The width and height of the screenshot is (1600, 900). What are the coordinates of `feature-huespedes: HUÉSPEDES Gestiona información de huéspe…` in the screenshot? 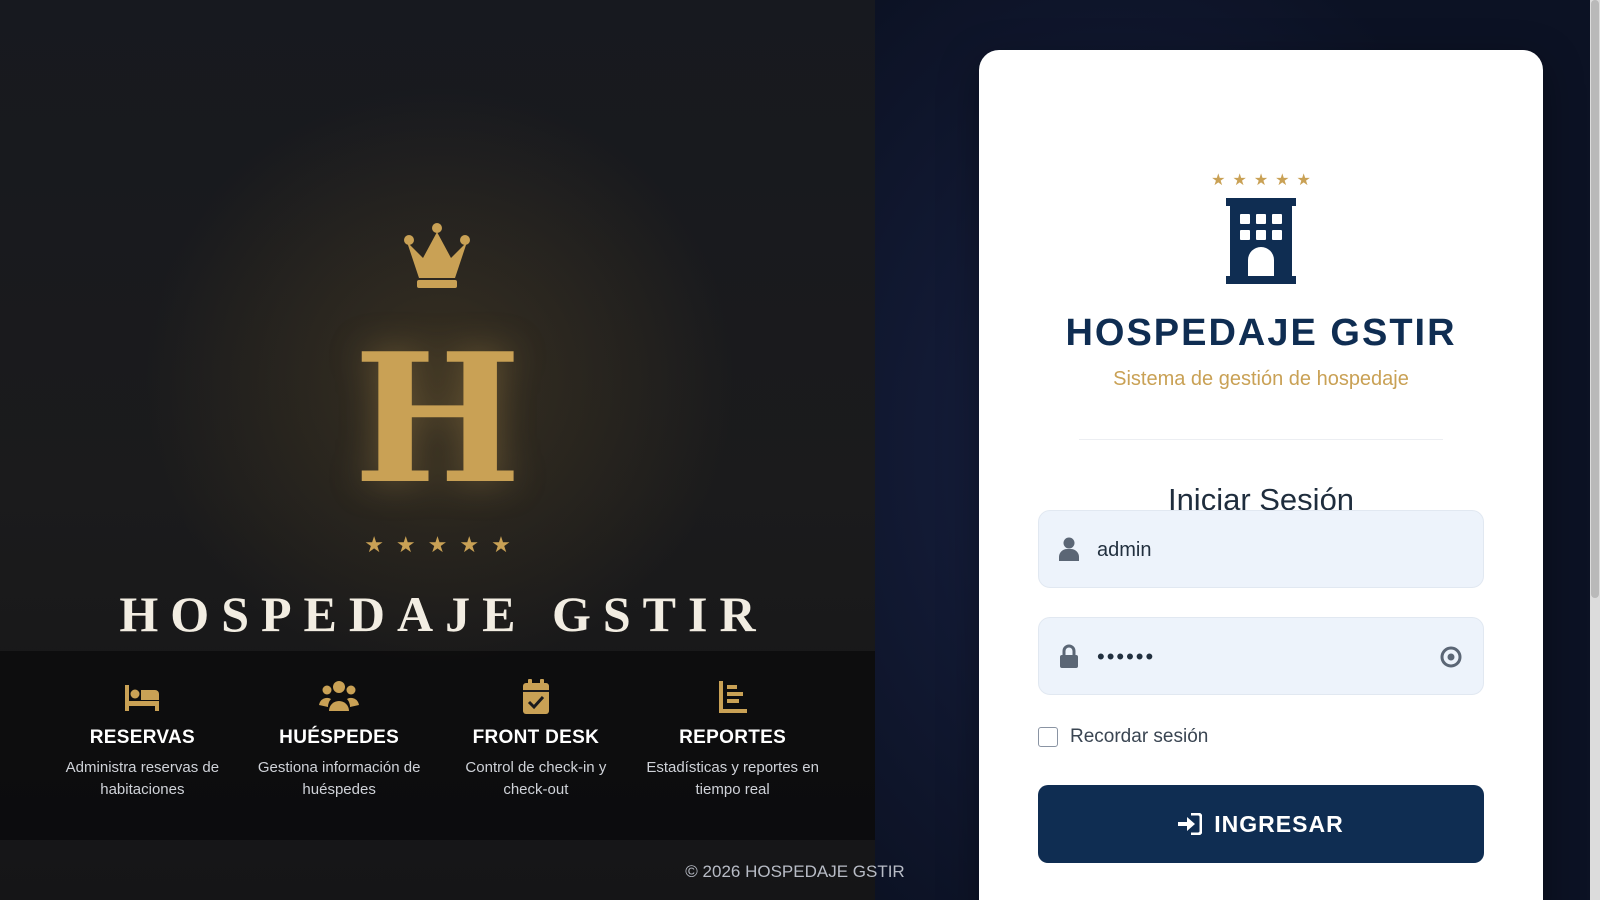 It's located at (339, 758).